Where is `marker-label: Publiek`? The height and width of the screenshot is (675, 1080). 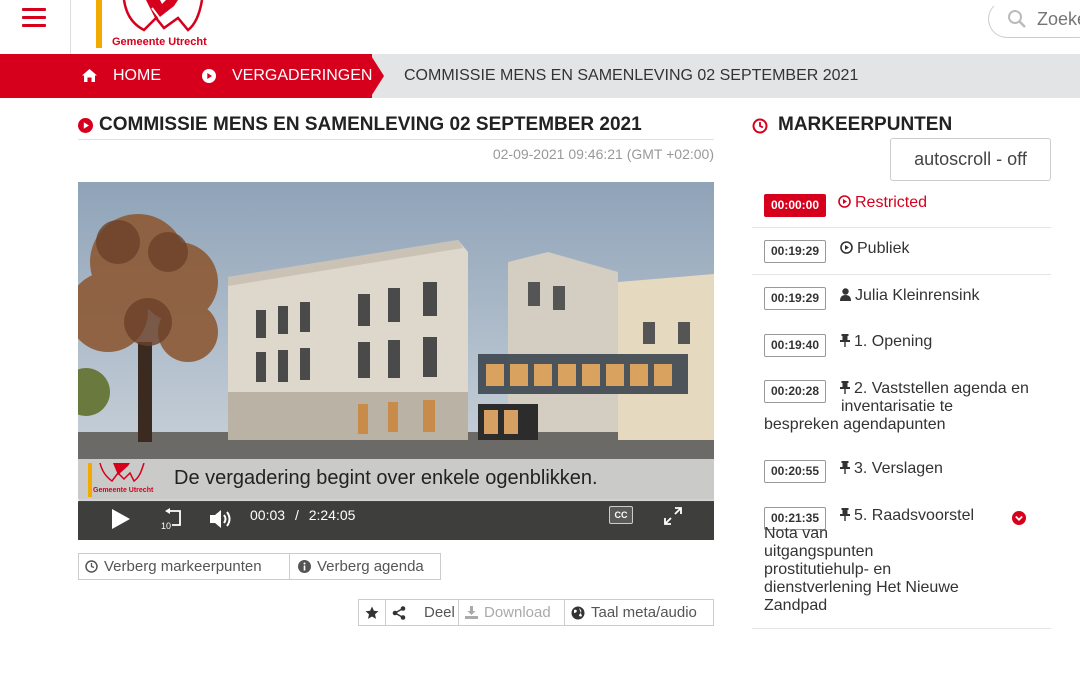
marker-label: Publiek is located at coordinates (874, 249).